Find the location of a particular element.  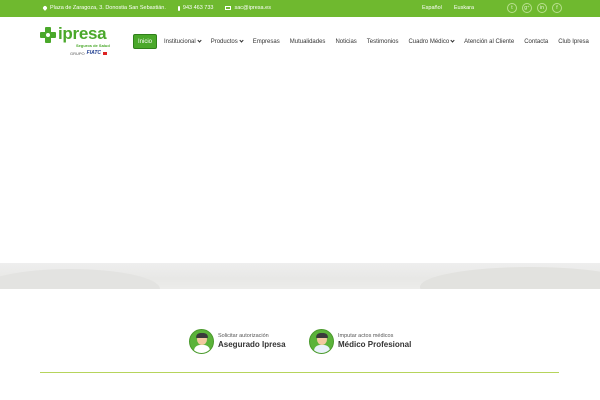

lang-espanol: Español is located at coordinates (432, 8).